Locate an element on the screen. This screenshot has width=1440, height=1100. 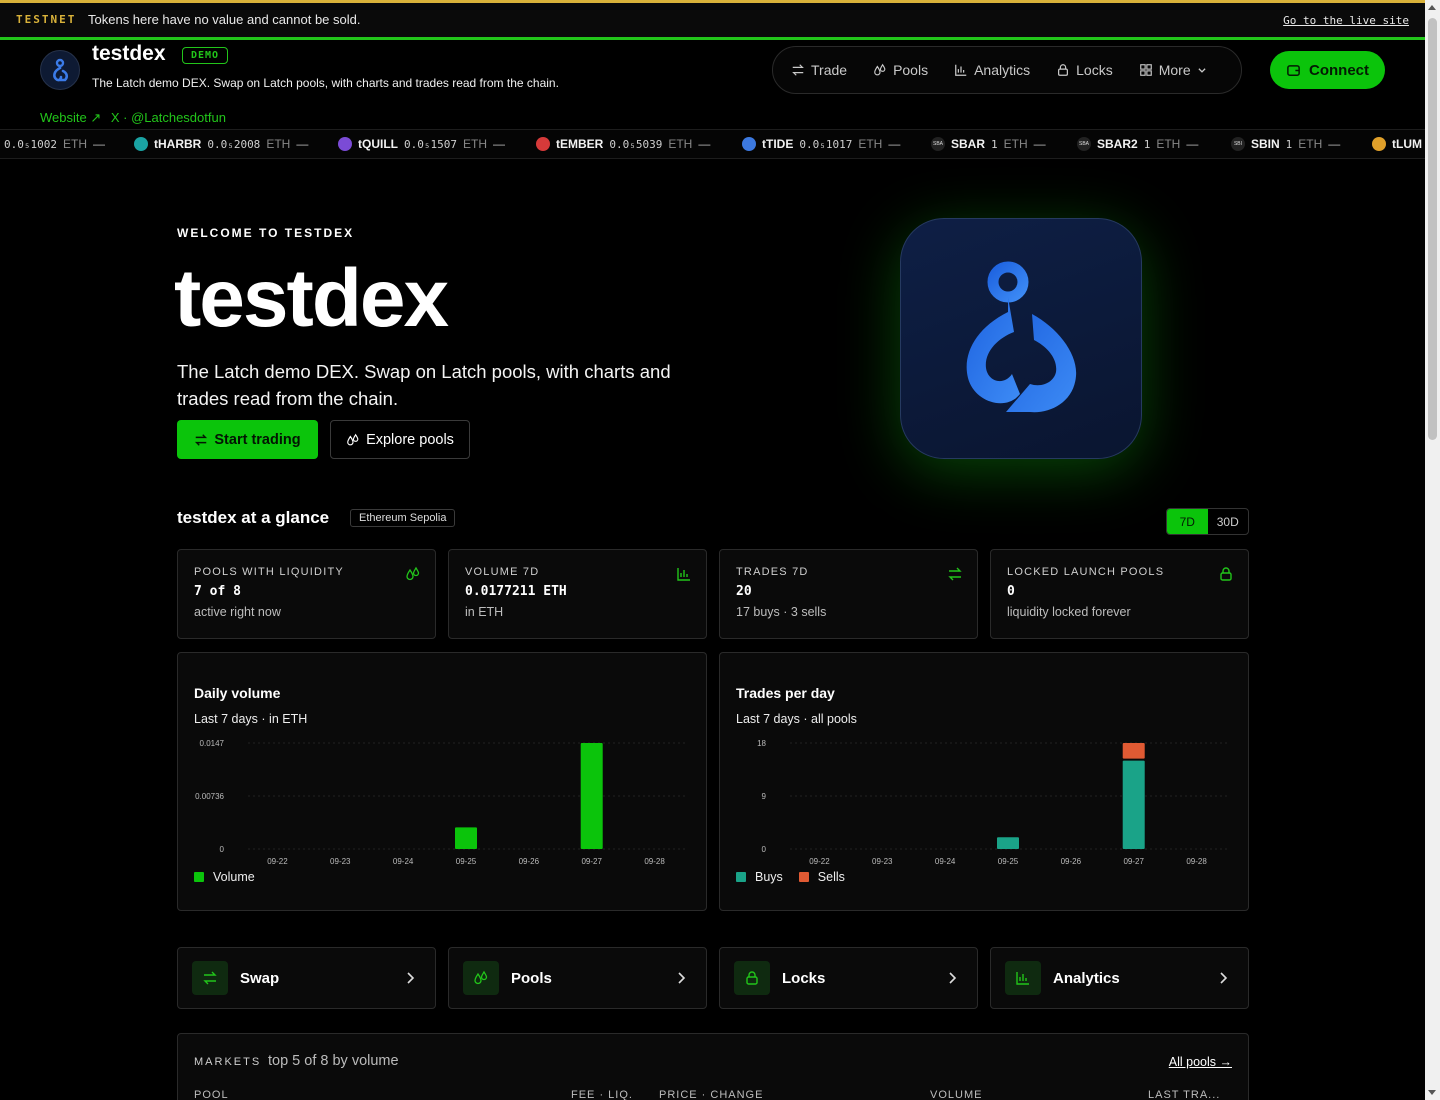
stat-value: 20 is located at coordinates (744, 591).